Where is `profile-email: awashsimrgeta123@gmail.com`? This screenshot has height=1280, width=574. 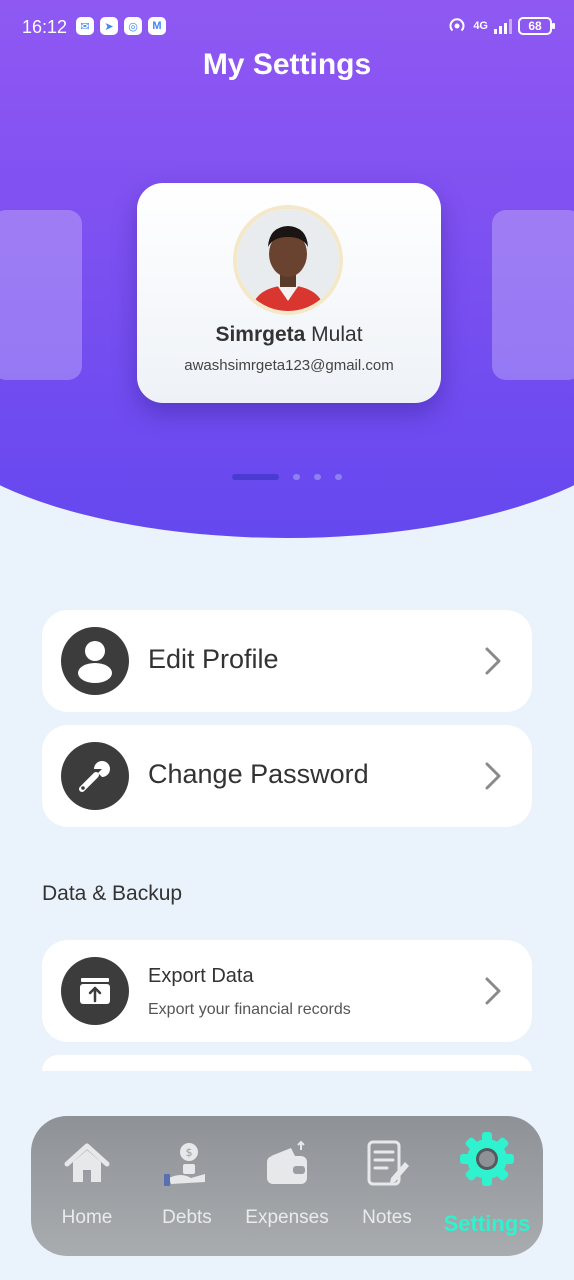
profile-email: awashsimrgeta123@gmail.com is located at coordinates (289, 365).